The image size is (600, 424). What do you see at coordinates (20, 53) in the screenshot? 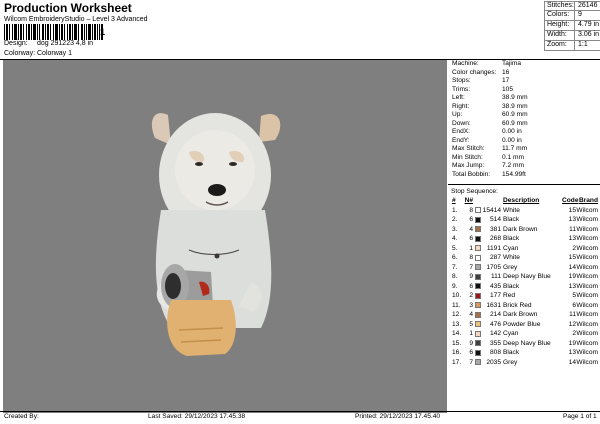
I see `colorway-label: Colorway:` at bounding box center [20, 53].